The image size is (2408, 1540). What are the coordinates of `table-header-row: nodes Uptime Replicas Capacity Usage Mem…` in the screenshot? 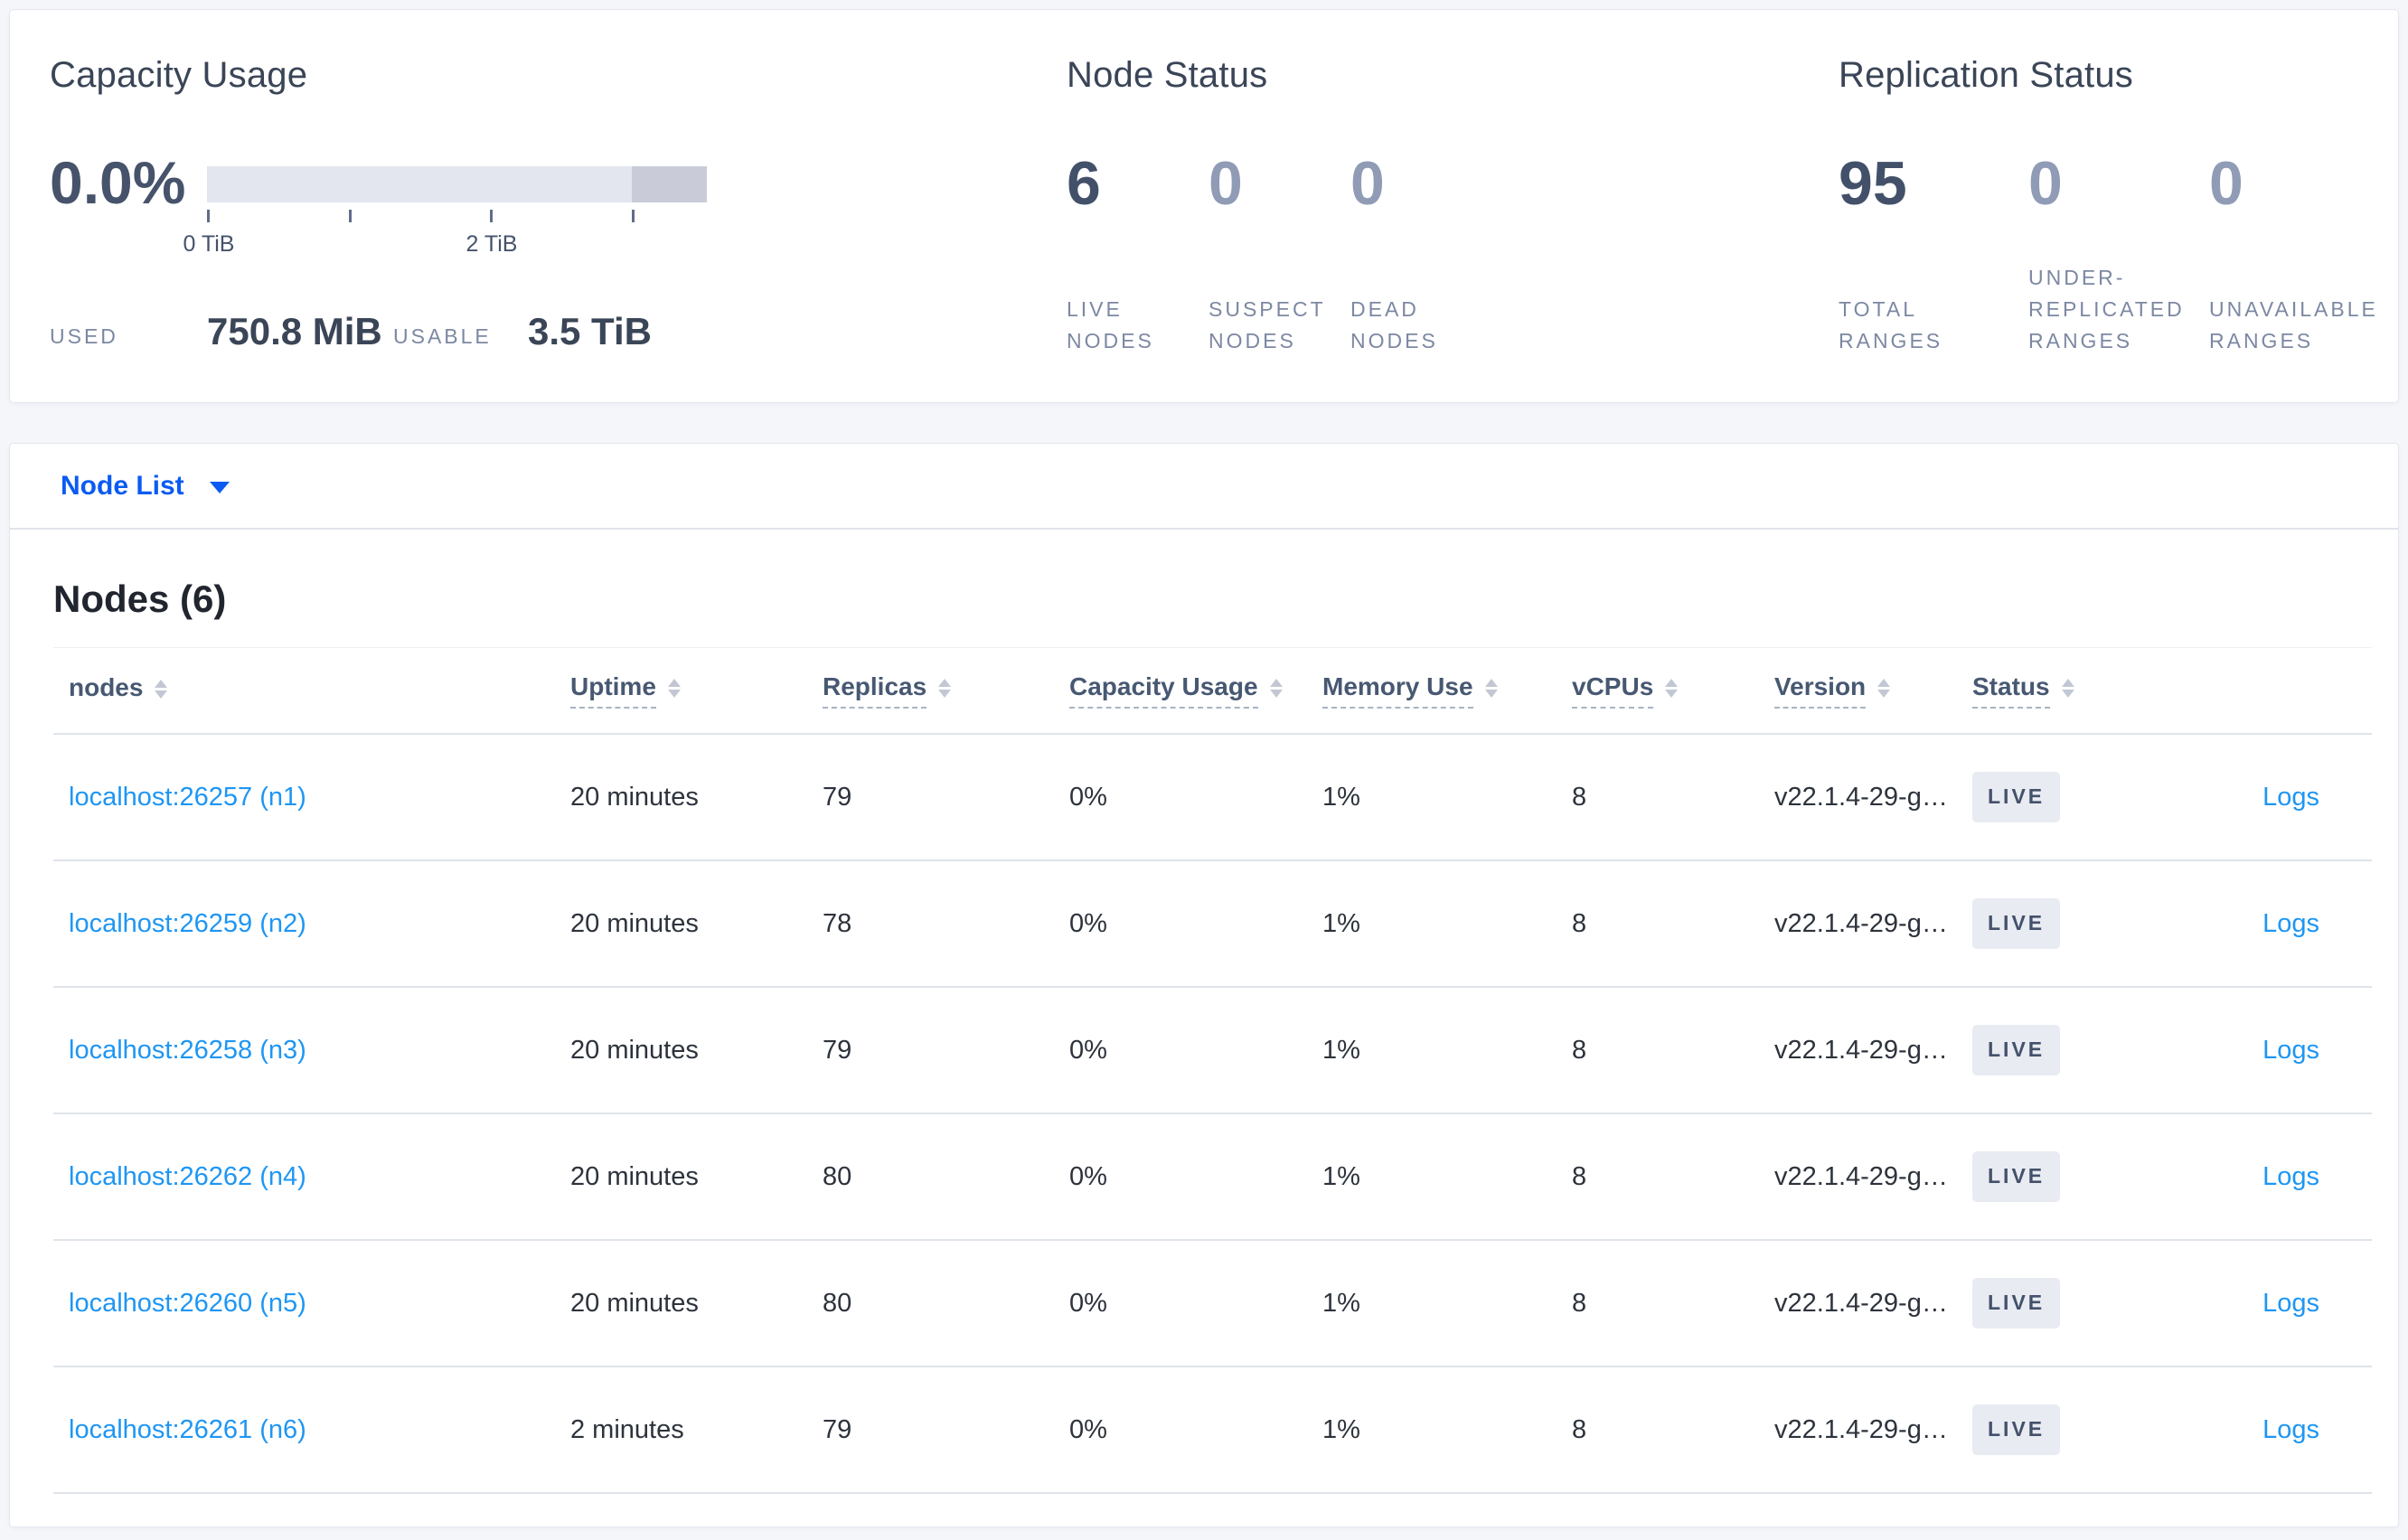 It's located at (1212, 691).